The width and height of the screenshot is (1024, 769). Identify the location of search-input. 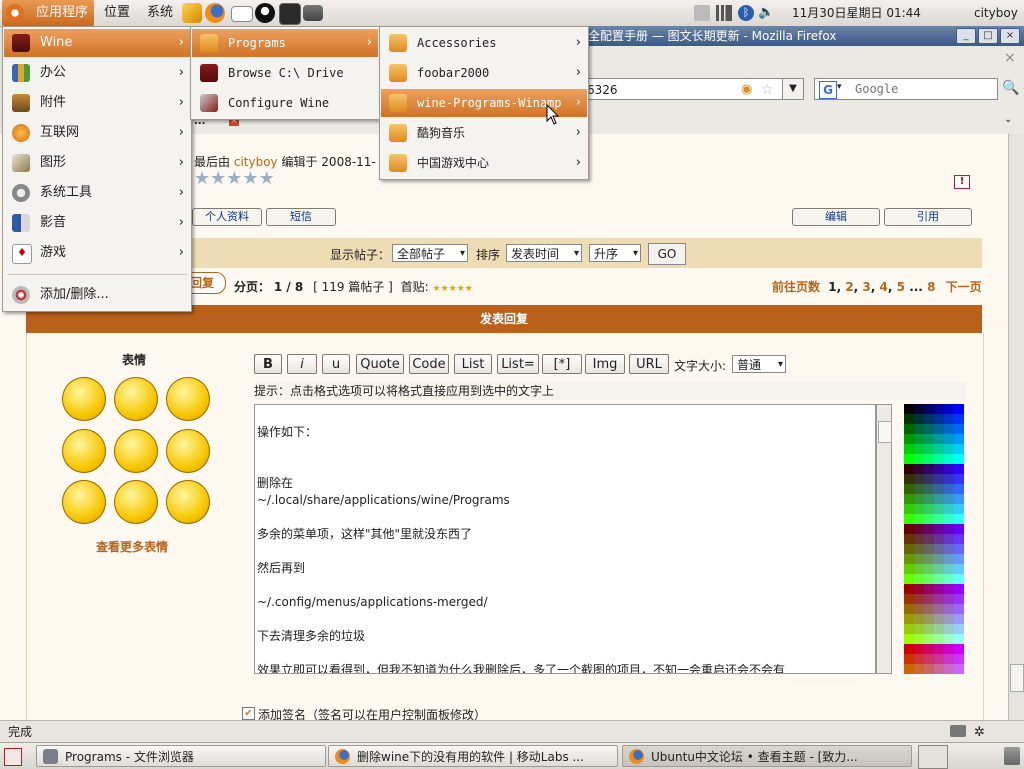
(925, 89).